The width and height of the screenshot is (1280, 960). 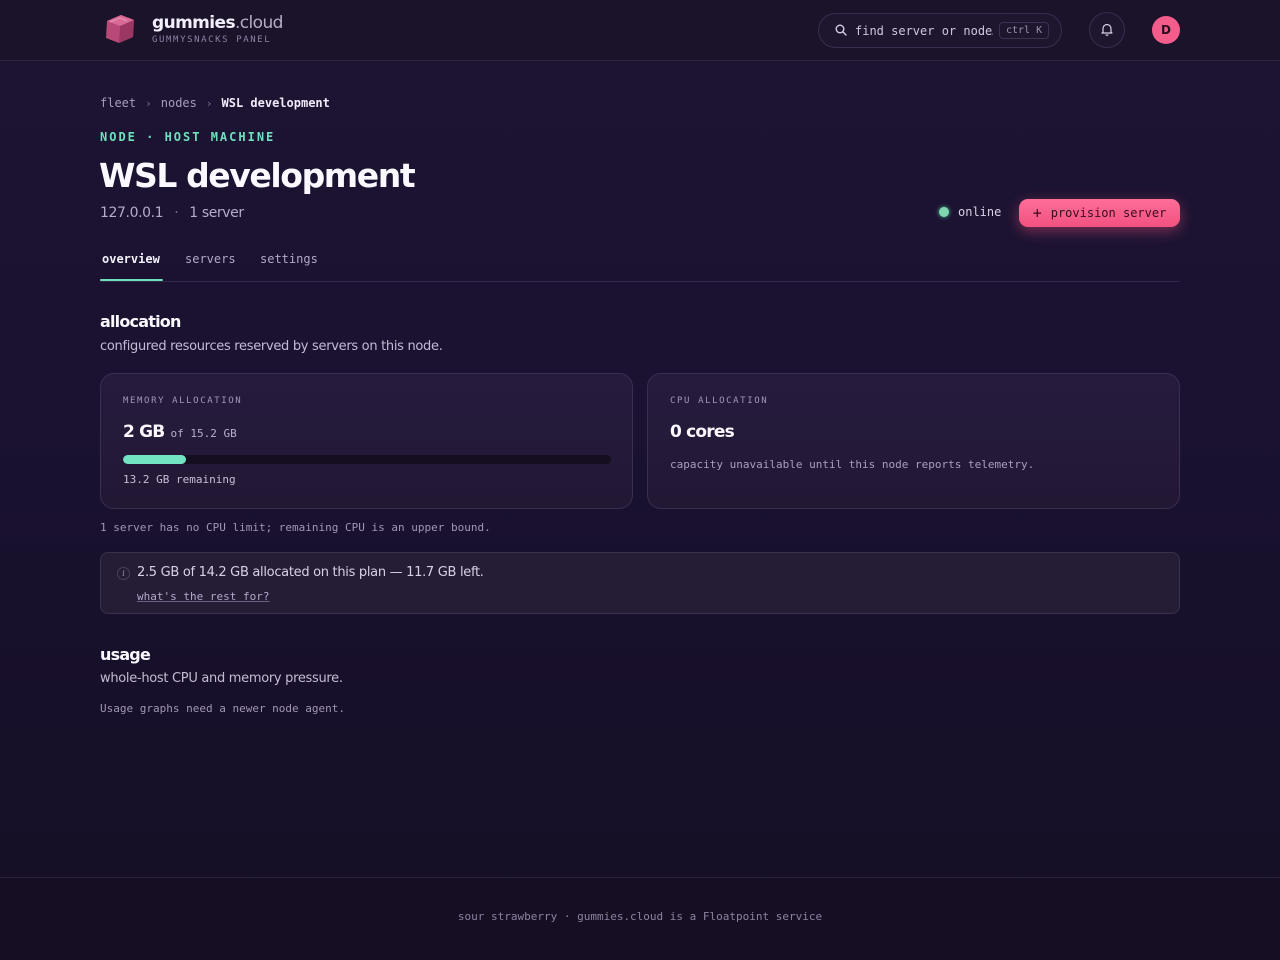 I want to click on info-icon: i, so click(x=123, y=573).